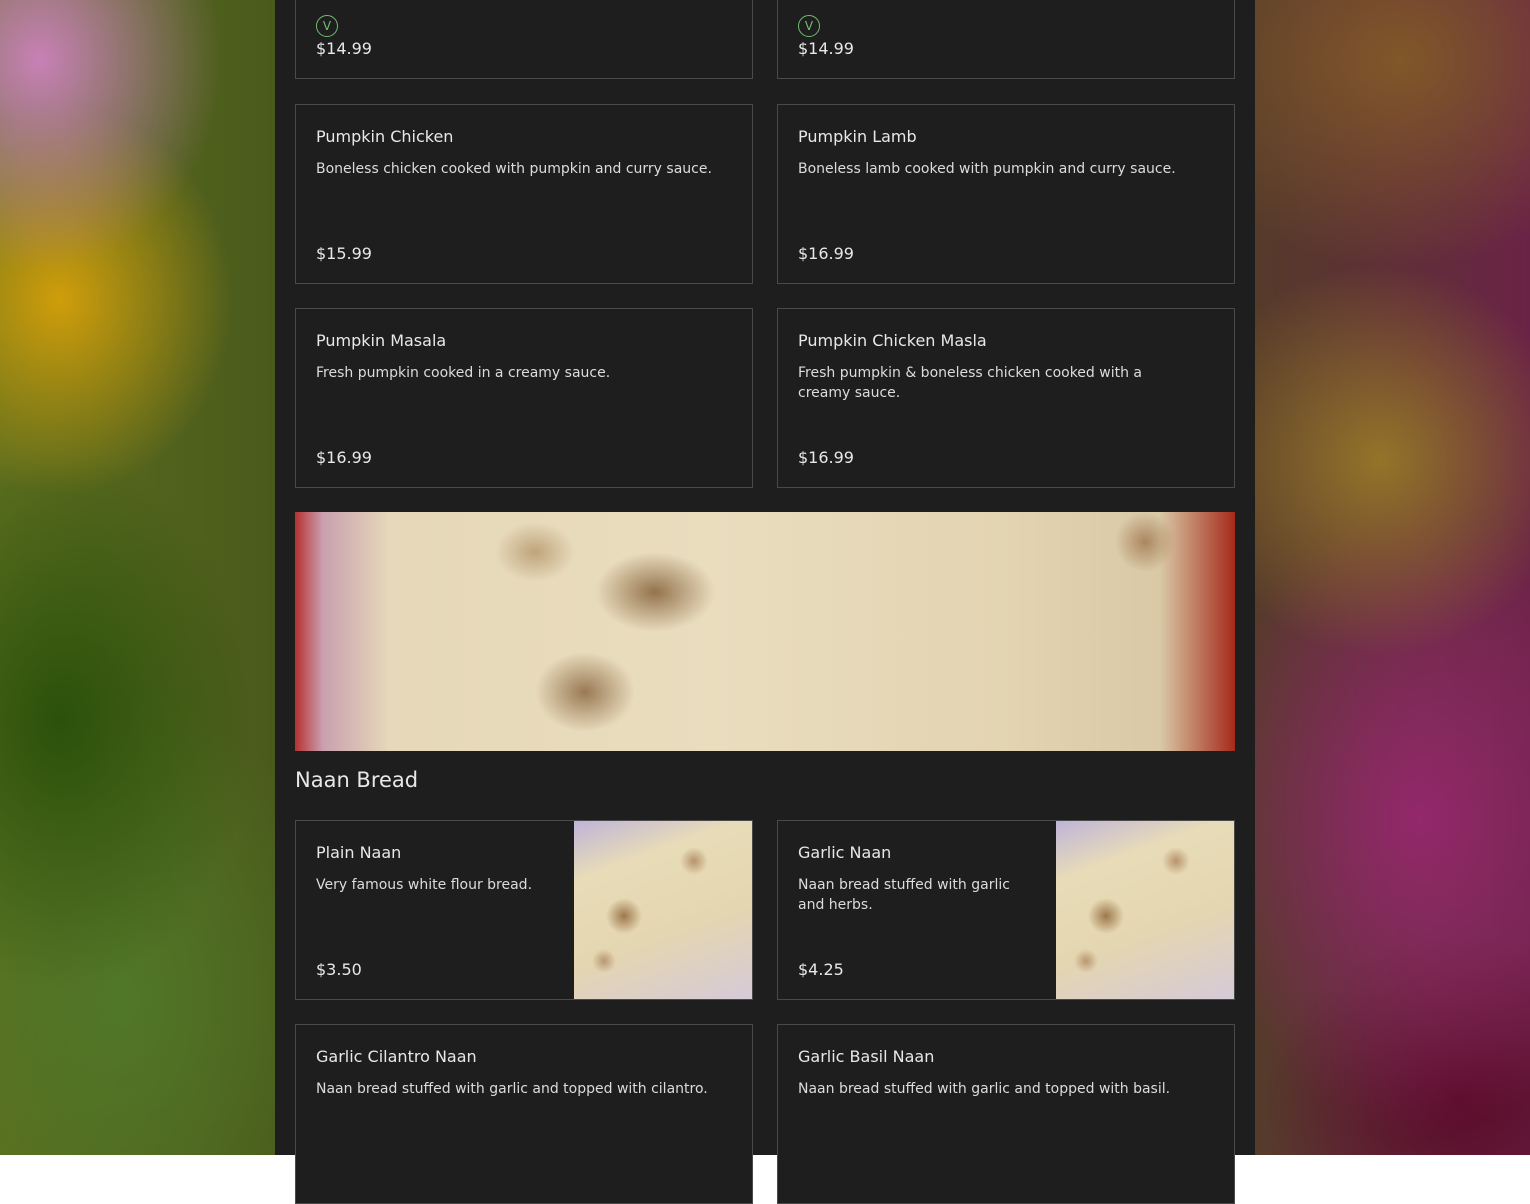 The width and height of the screenshot is (1530, 1204). I want to click on item-name: Pumpkin Lamb, so click(857, 136).